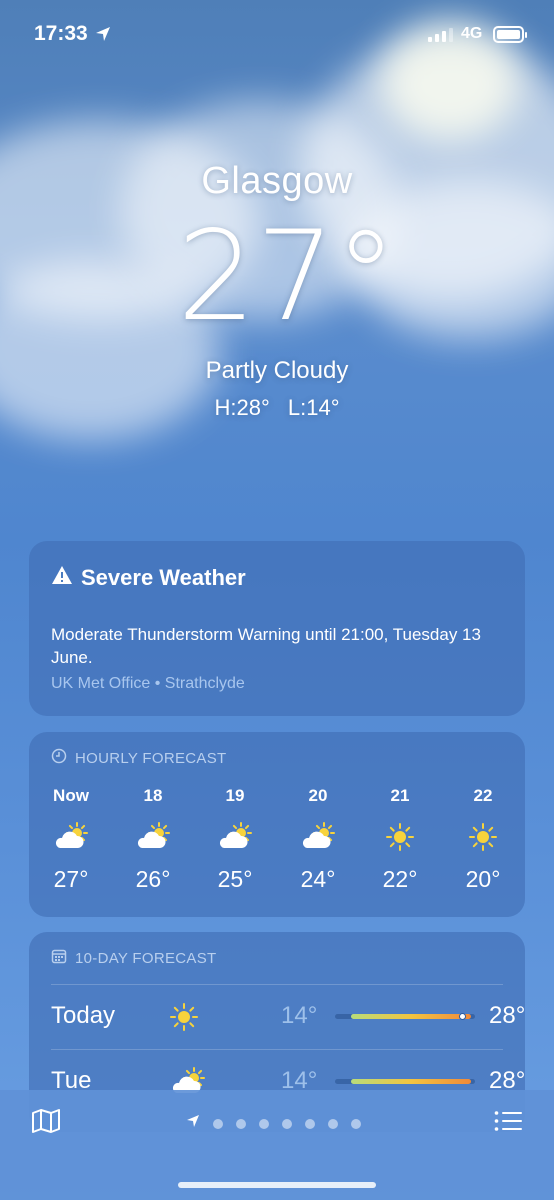 The width and height of the screenshot is (554, 1200). I want to click on weather-condition: Partly Cloudy, so click(277, 370).